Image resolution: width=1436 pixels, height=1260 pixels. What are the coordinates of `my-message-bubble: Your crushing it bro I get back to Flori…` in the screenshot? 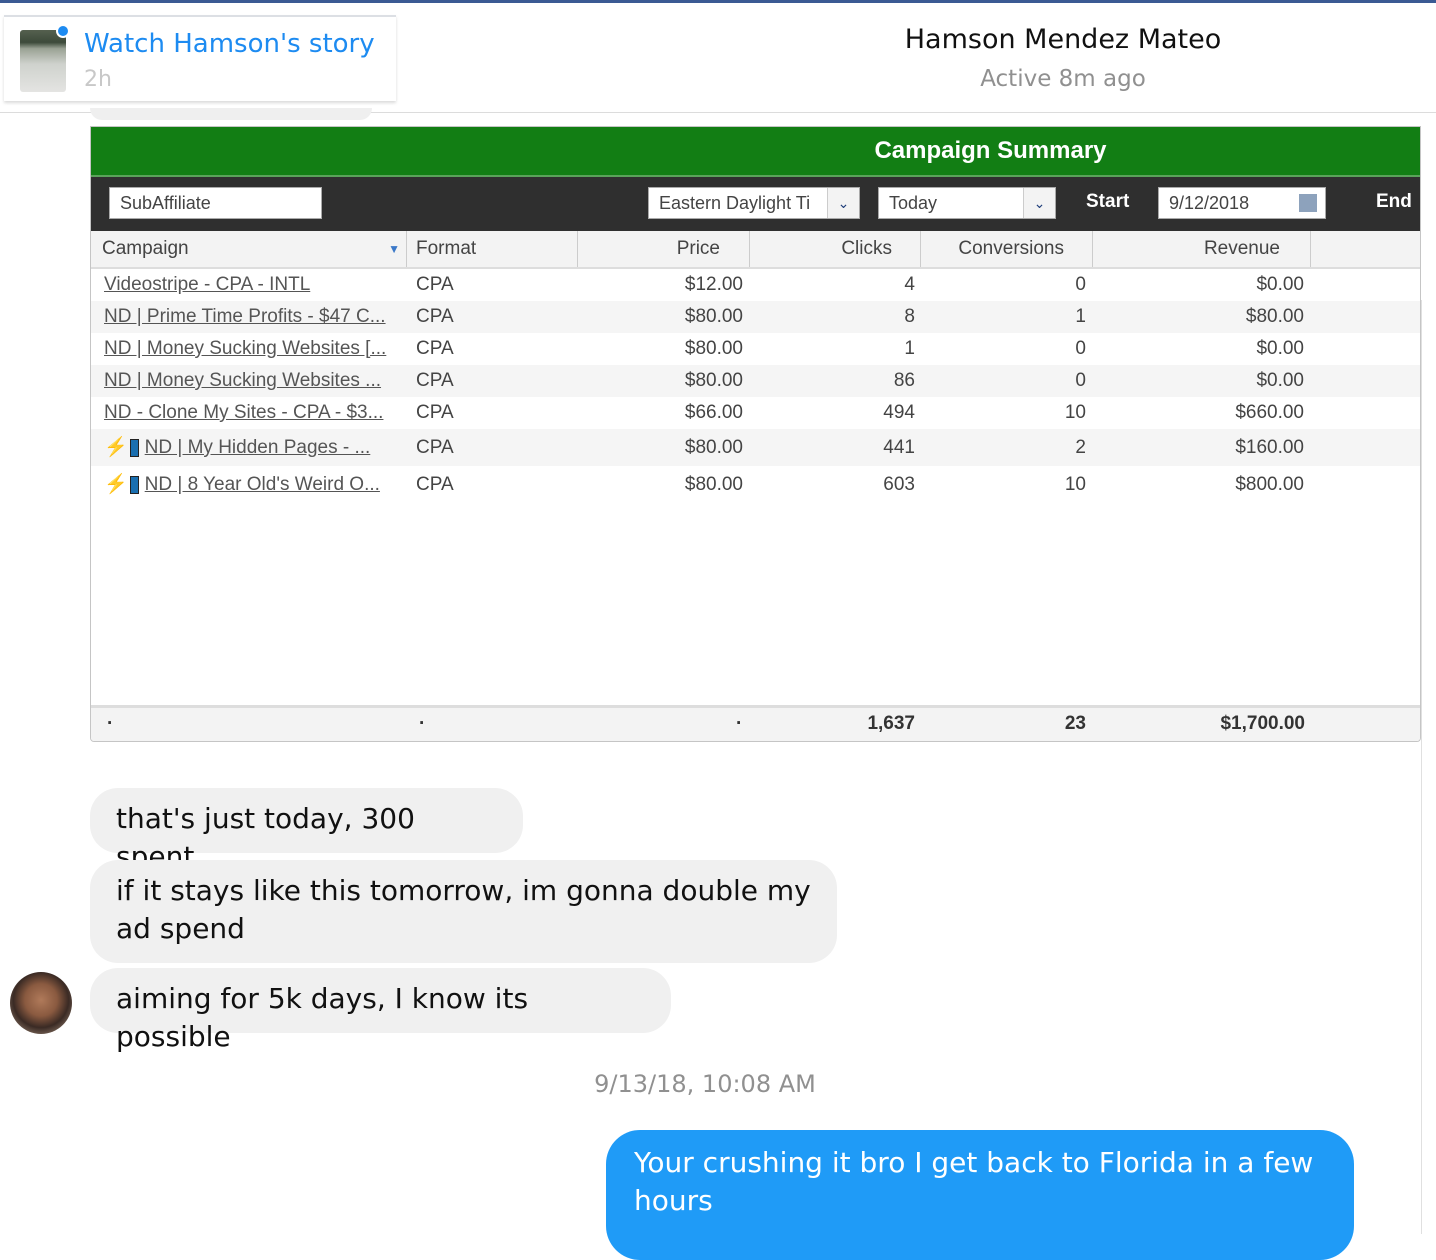 It's located at (980, 1195).